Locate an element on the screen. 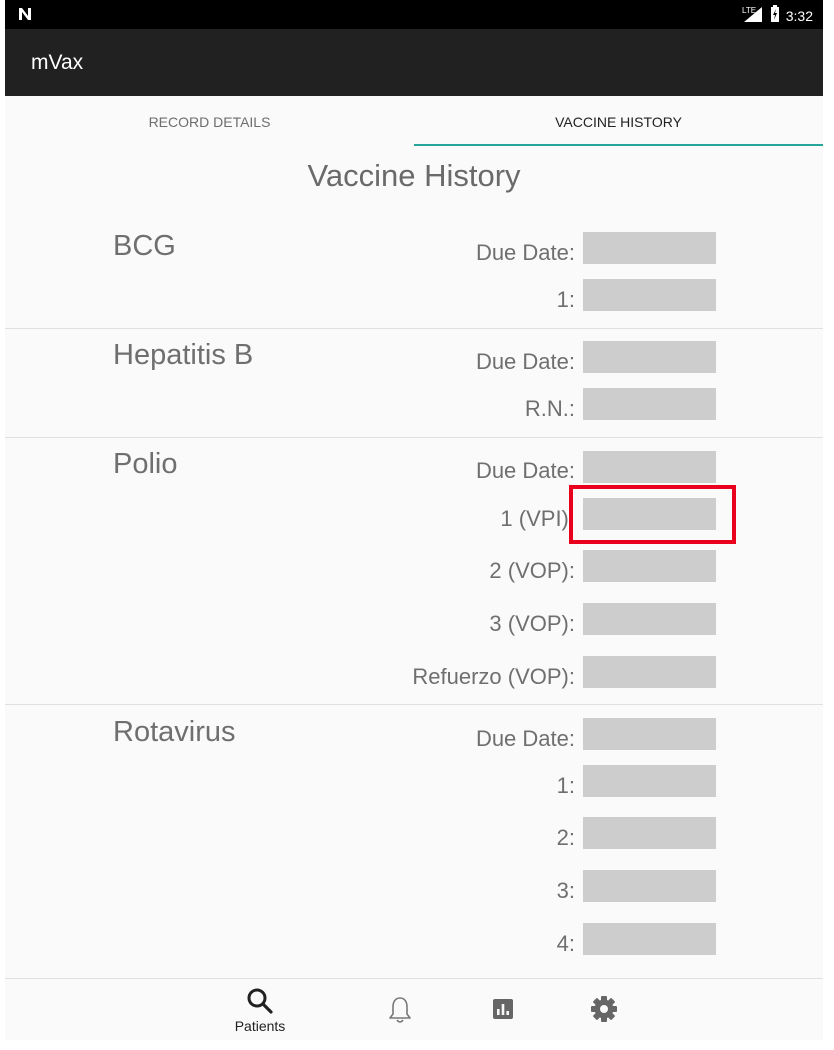 The image size is (834, 1050). app-title: mVax is located at coordinates (57, 62).